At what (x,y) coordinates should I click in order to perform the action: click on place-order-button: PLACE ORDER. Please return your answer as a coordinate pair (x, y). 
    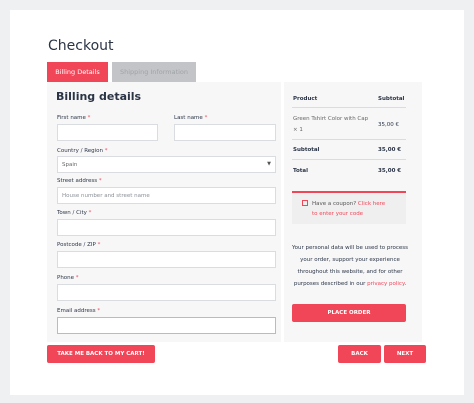
    Looking at the image, I should click on (349, 313).